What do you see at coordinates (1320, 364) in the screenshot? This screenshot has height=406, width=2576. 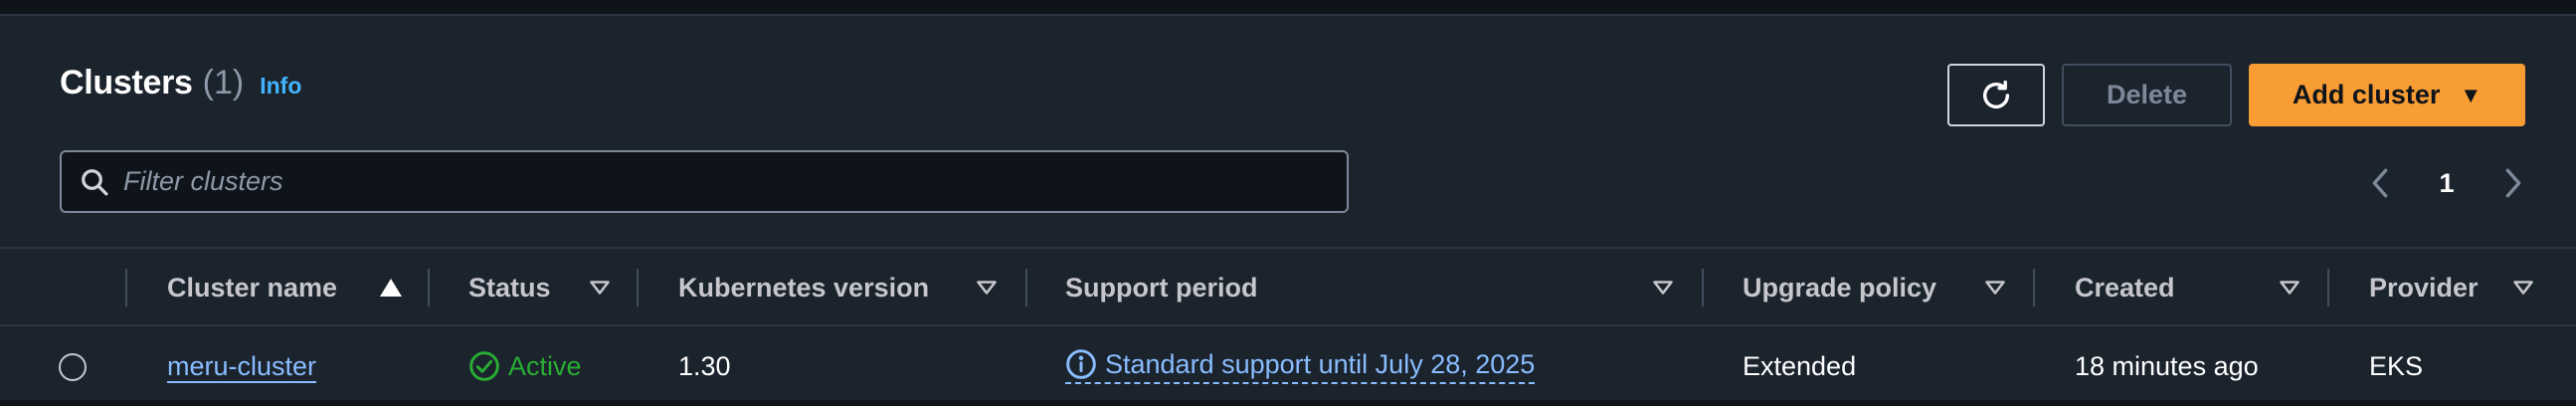 I see `support-period-text: Standard support until July 28, 2025` at bounding box center [1320, 364].